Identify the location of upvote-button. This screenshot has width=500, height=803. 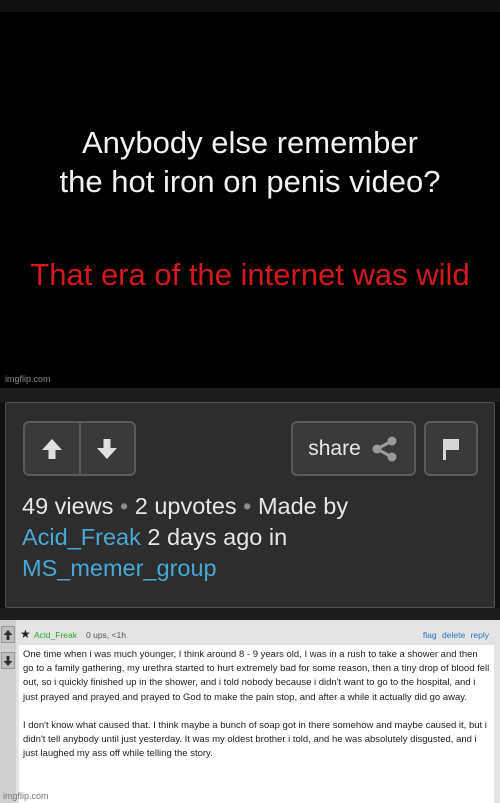
(52, 448).